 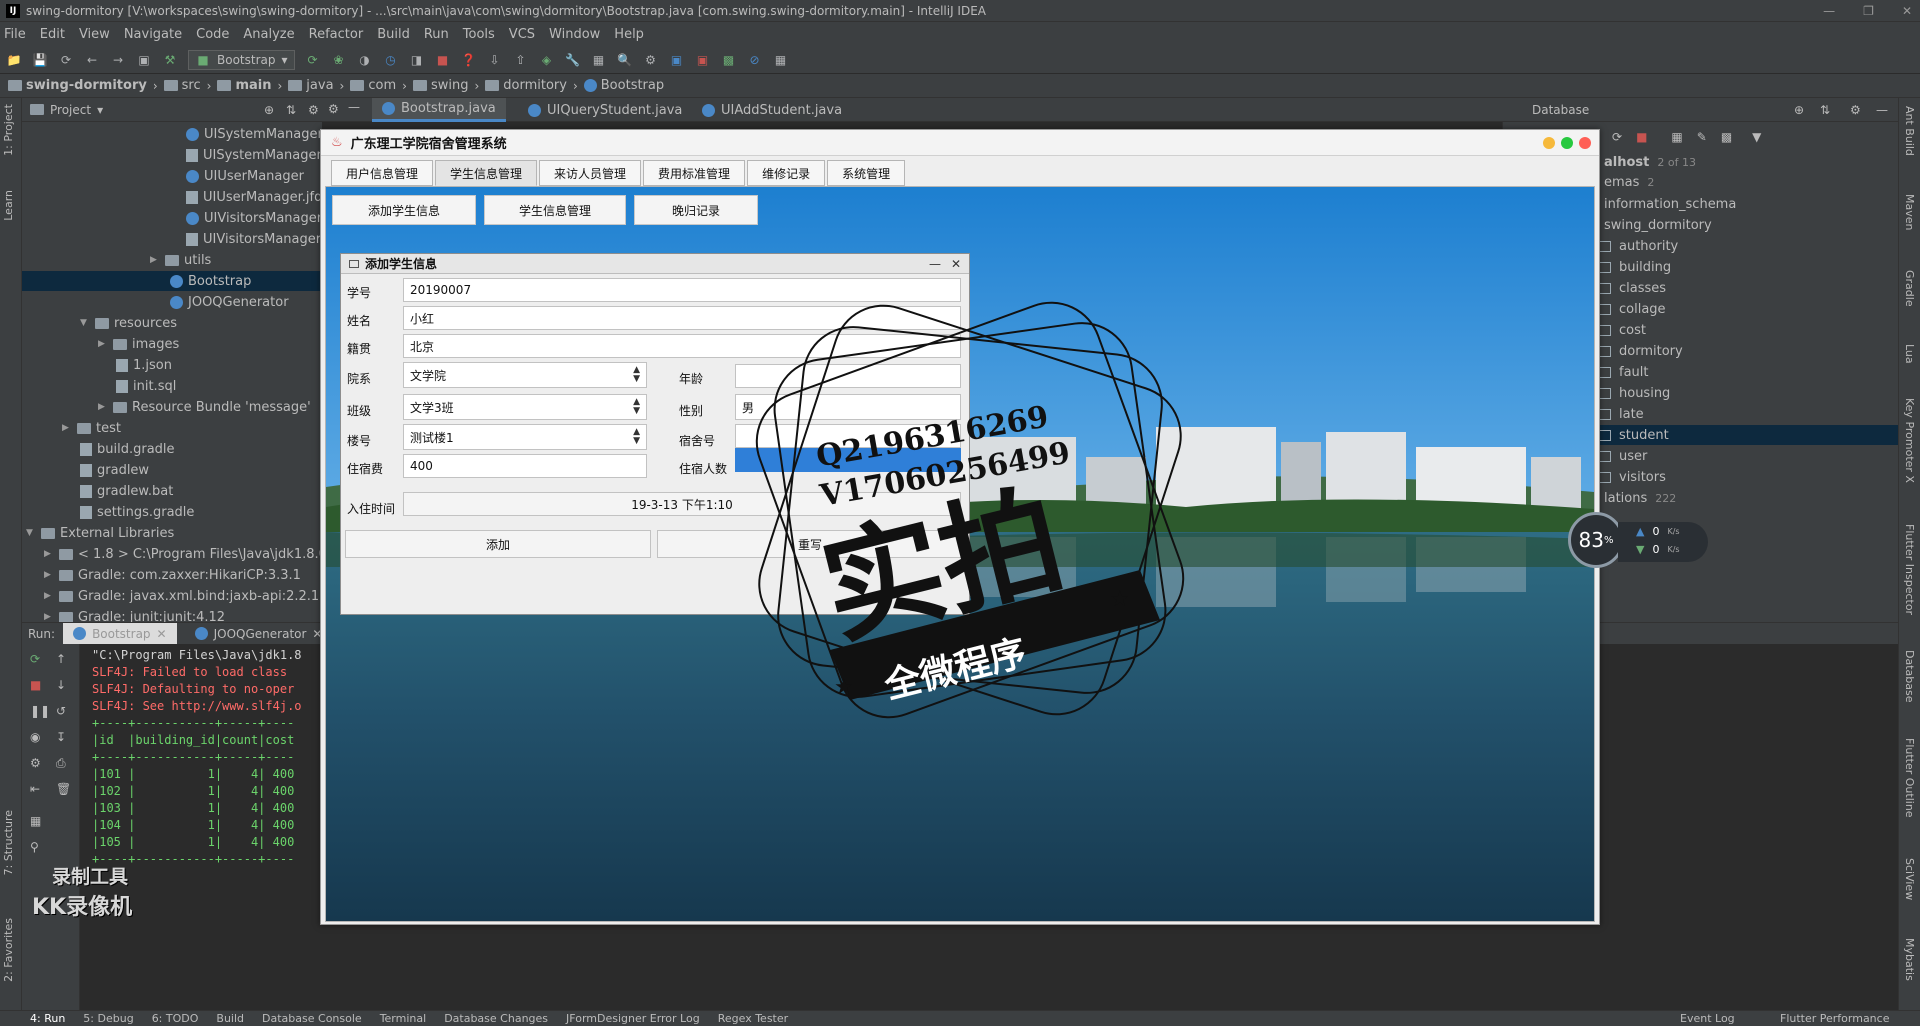 What do you see at coordinates (1799, 110) in the screenshot?
I see `locate-icon: ⊕` at bounding box center [1799, 110].